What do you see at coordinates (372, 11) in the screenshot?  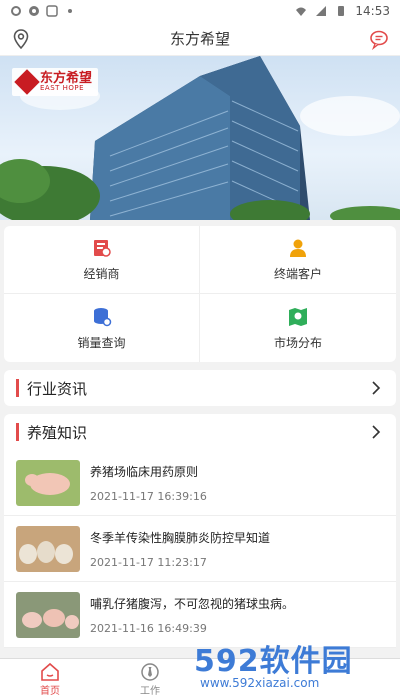 I see `status-time: 14:53` at bounding box center [372, 11].